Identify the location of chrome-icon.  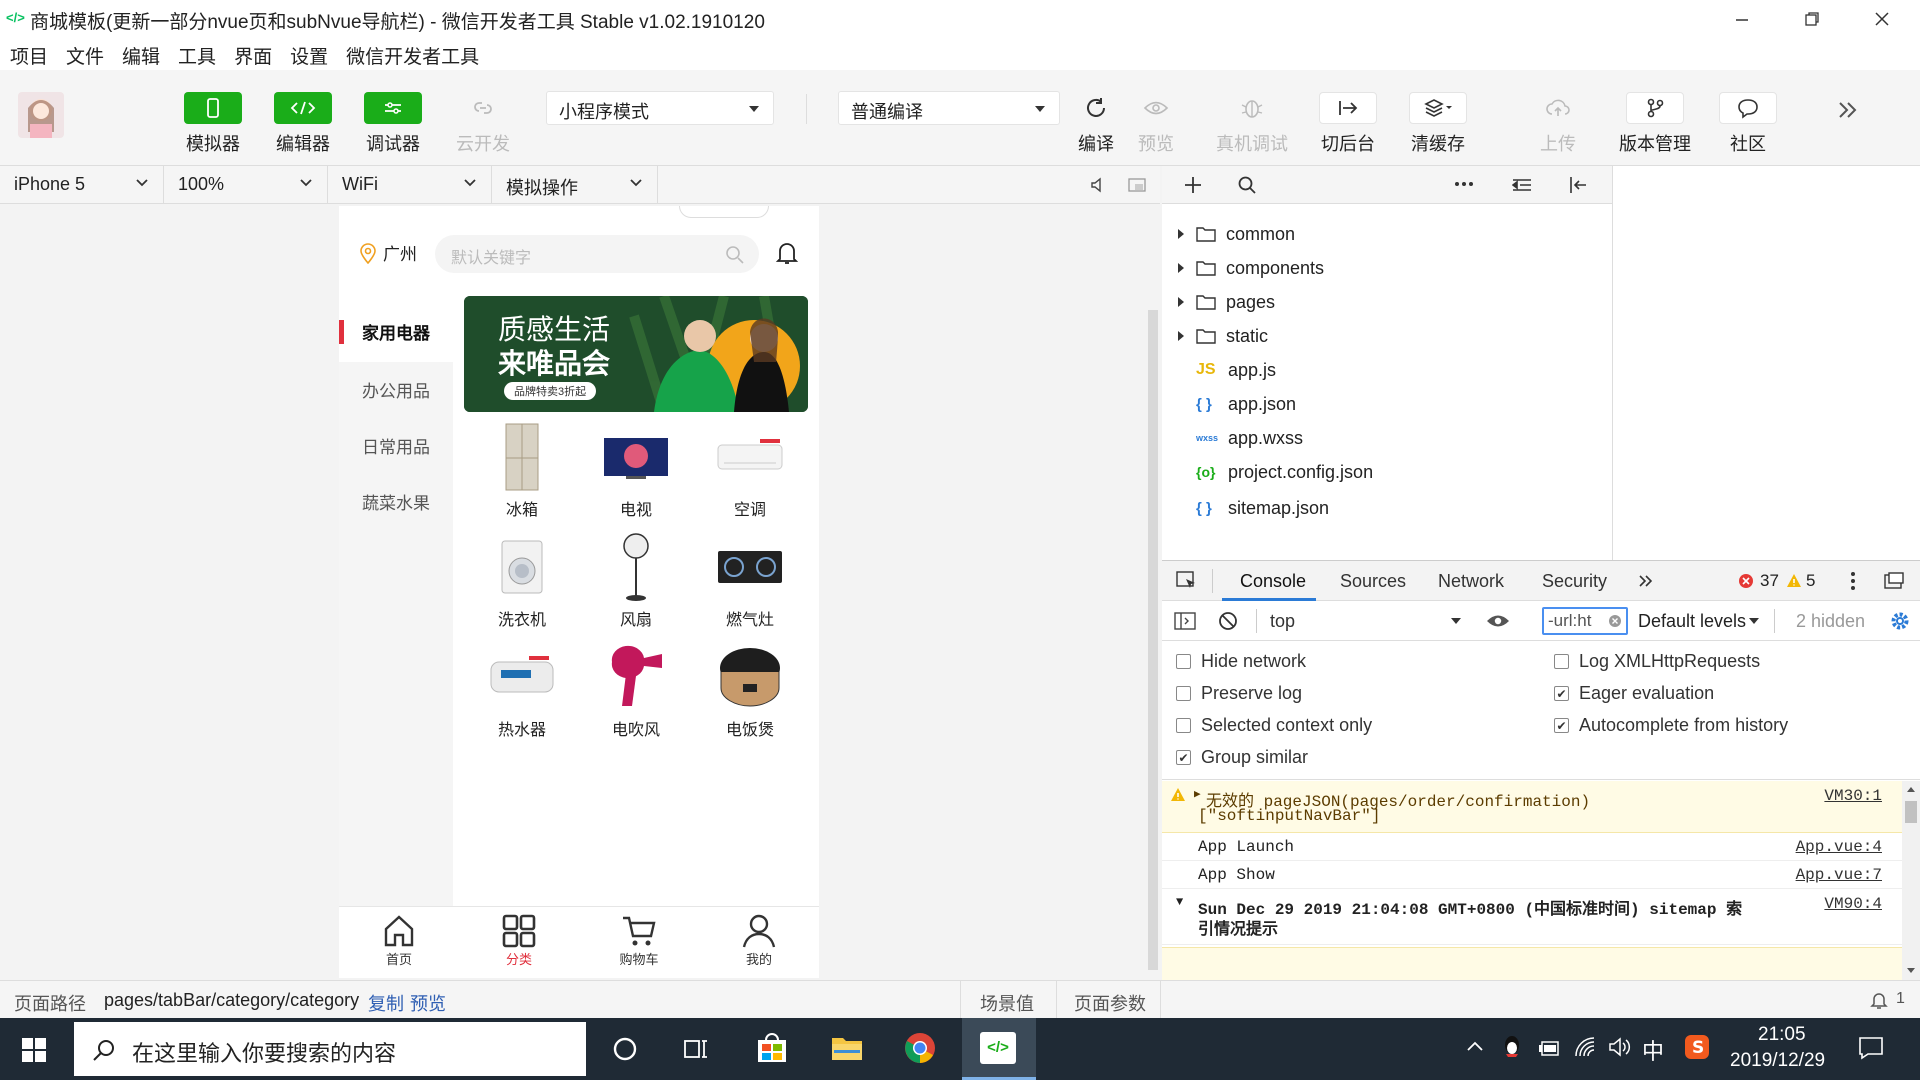
(920, 1048).